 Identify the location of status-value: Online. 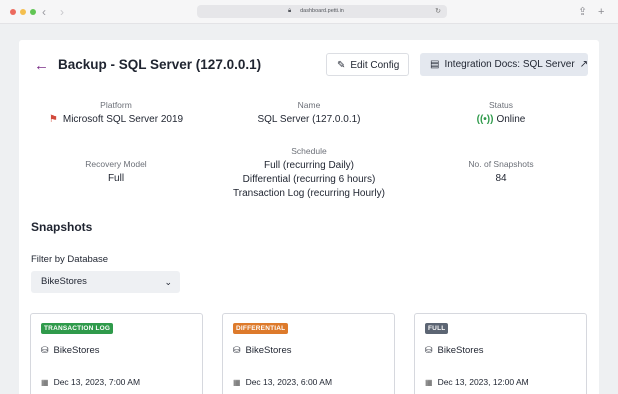
(511, 119).